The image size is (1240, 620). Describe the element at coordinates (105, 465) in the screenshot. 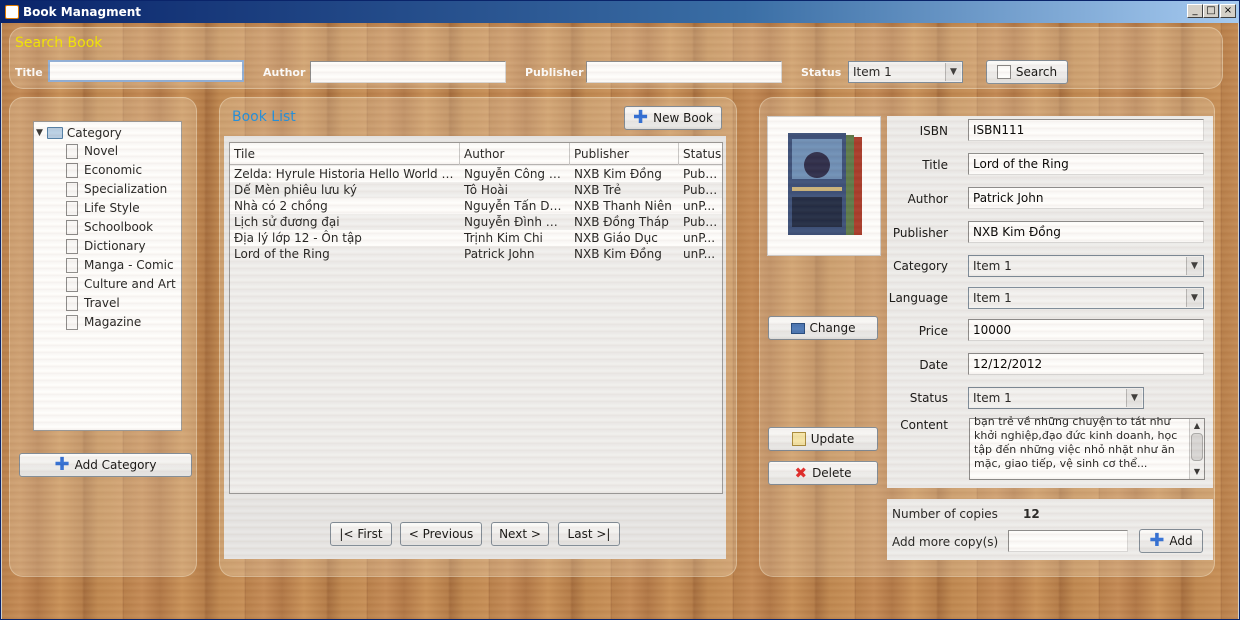

I see `add-category-button: ✚ Add Category` at that location.